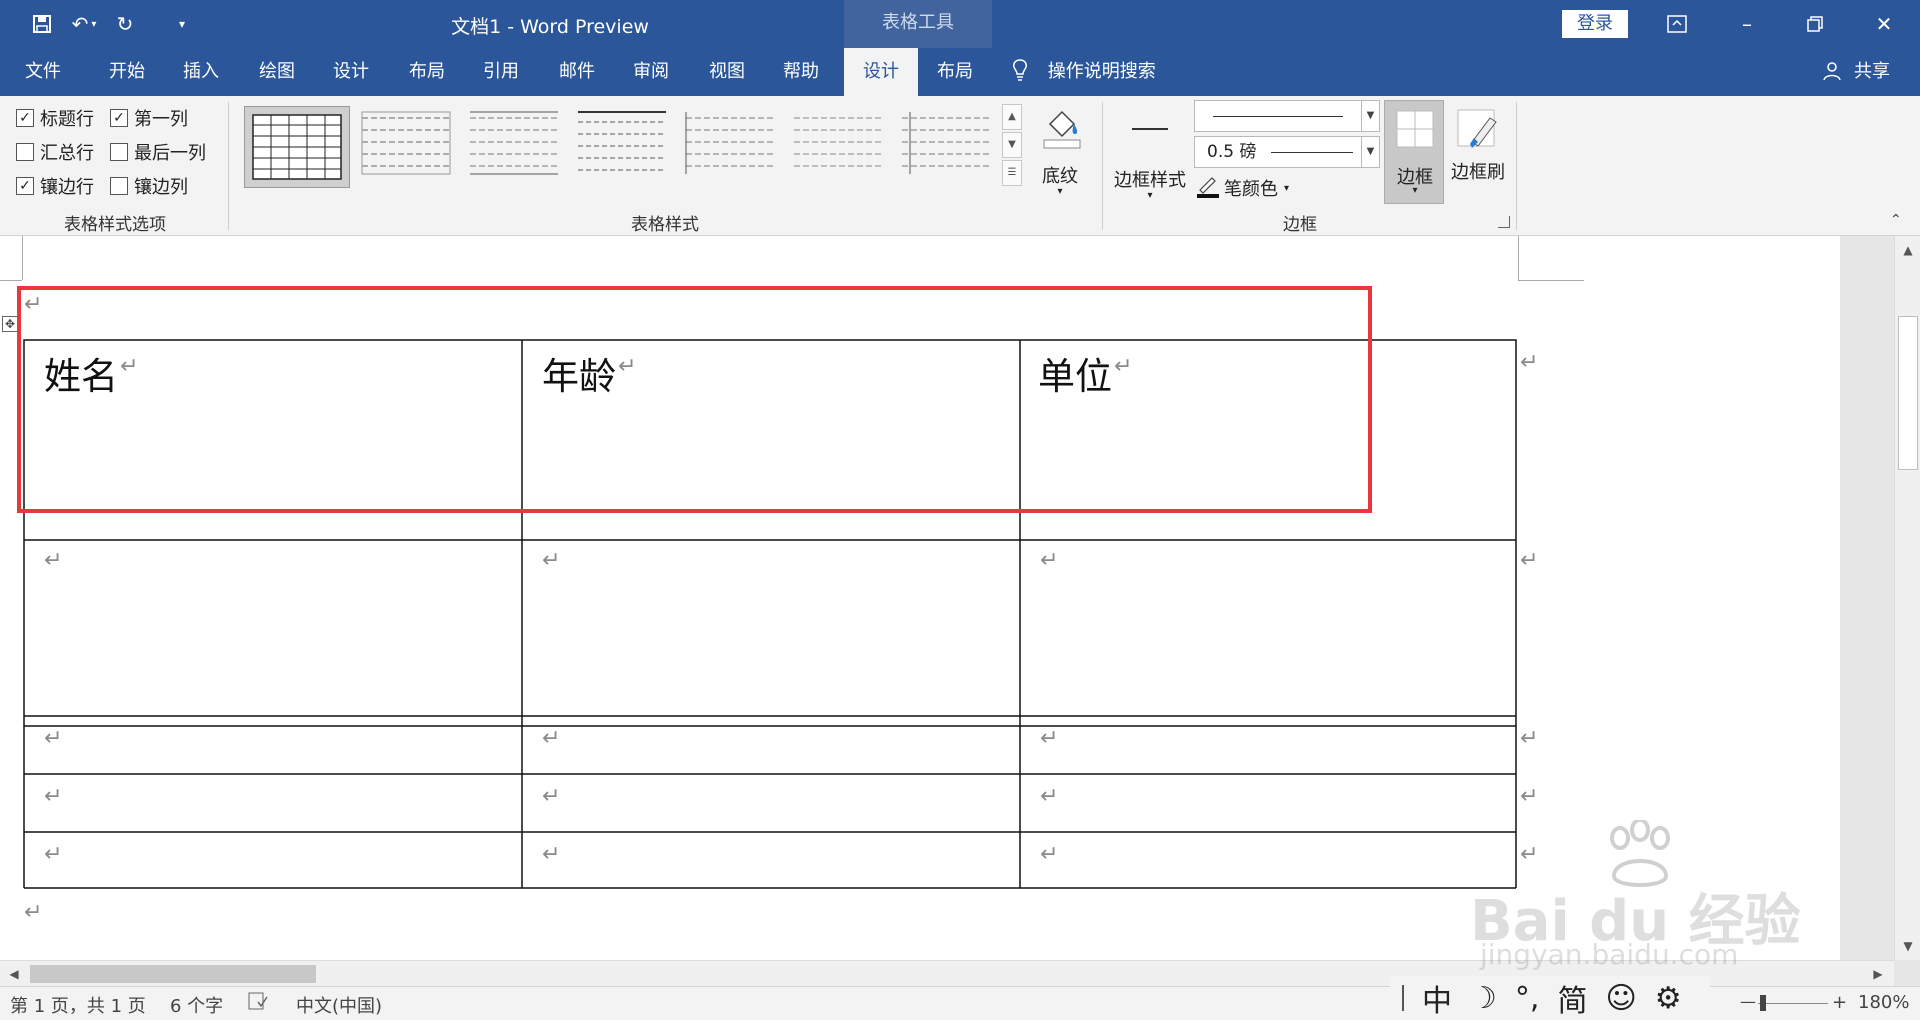 Image resolution: width=1920 pixels, height=1020 pixels. Describe the element at coordinates (1012, 117) in the screenshot. I see `gallery-scroll-up-icon: ▲` at that location.